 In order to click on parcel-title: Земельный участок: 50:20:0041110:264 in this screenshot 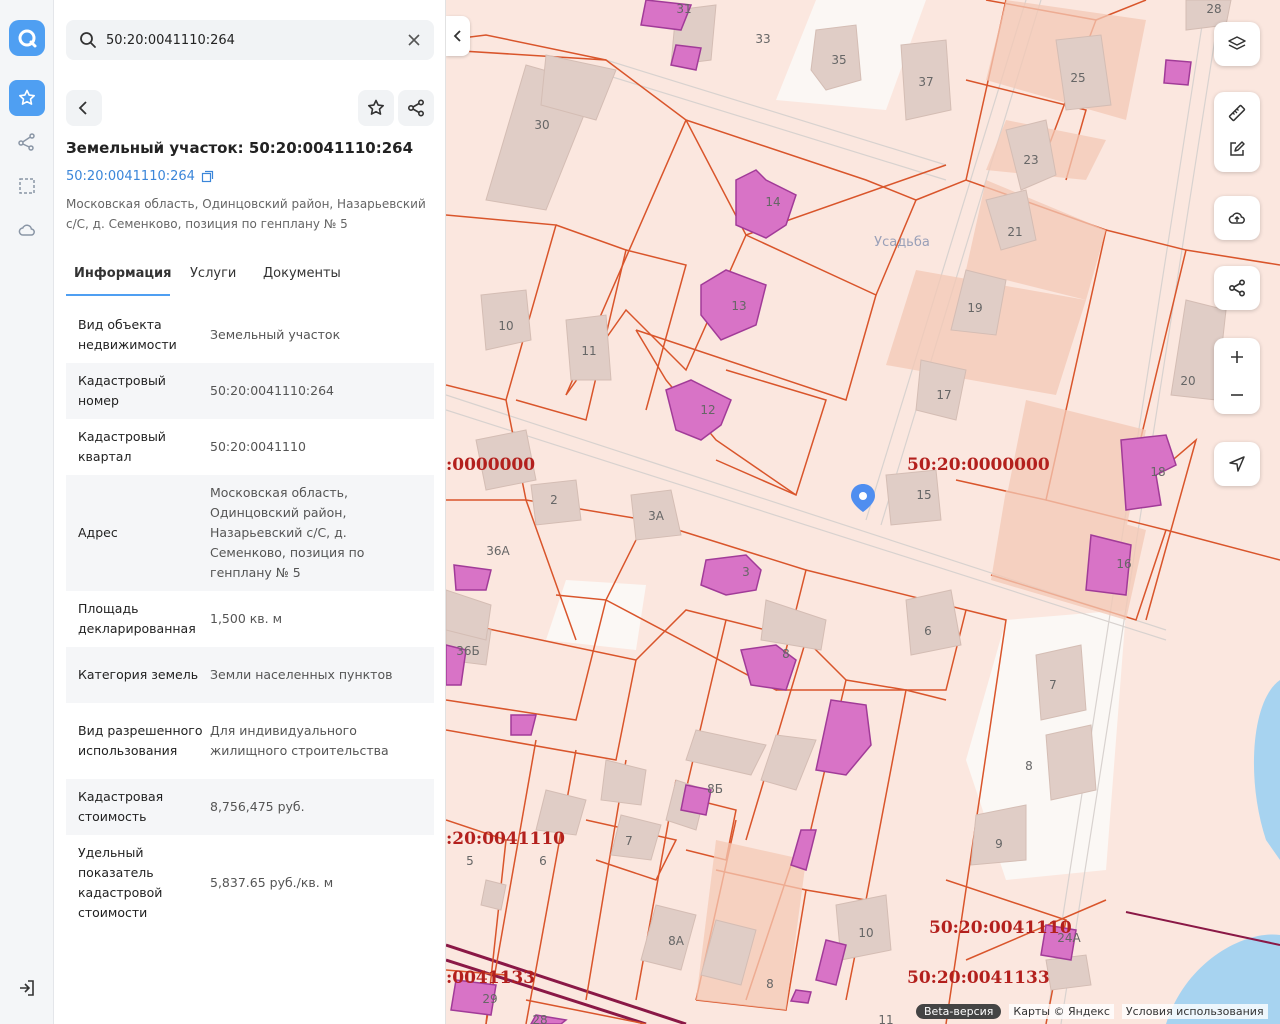, I will do `click(239, 148)`.